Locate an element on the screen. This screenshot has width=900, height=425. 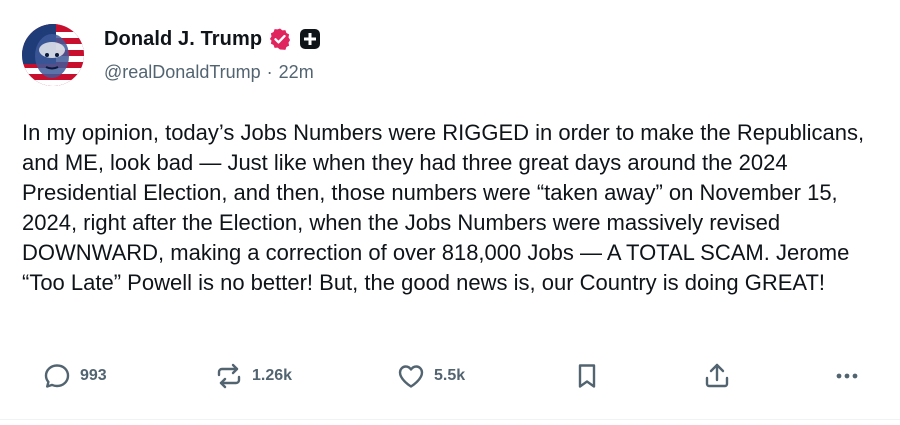
share-button is located at coordinates (717, 376).